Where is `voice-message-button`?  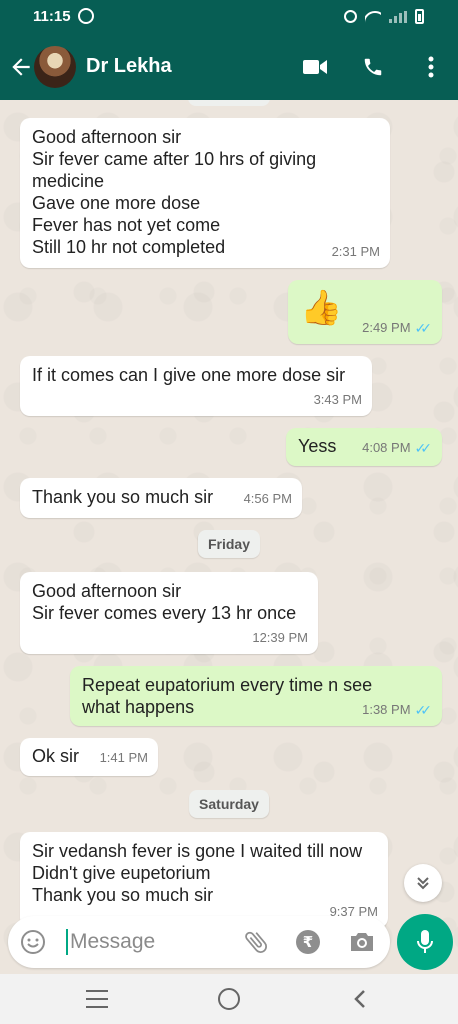 voice-message-button is located at coordinates (425, 942).